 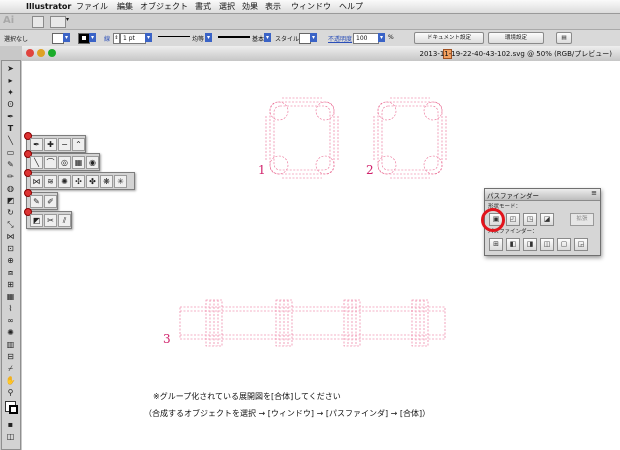 What do you see at coordinates (36, 201) in the screenshot?
I see `paintbrush-icon: ✎` at bounding box center [36, 201].